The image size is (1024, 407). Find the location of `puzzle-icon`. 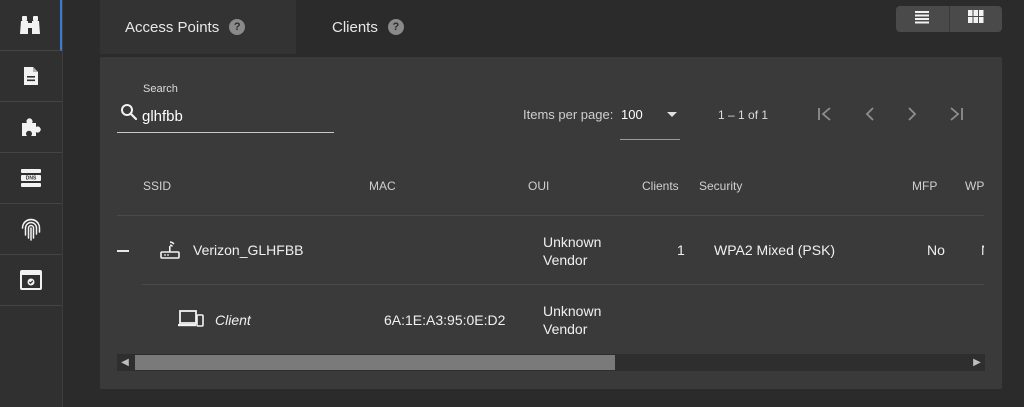

puzzle-icon is located at coordinates (31, 127).